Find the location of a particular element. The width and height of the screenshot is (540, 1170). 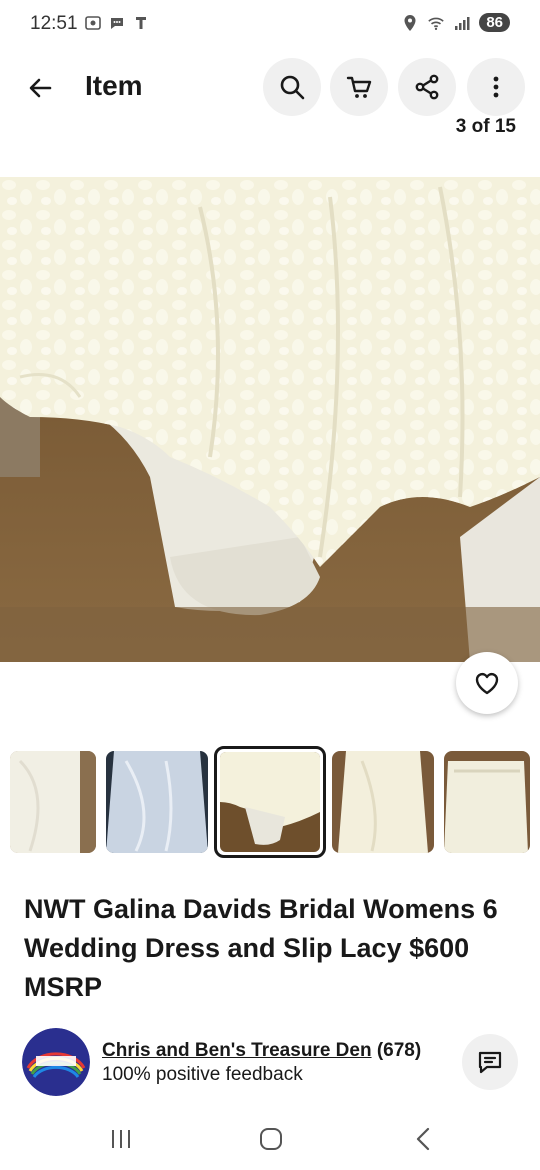

status-icons-left is located at coordinates (117, 23).